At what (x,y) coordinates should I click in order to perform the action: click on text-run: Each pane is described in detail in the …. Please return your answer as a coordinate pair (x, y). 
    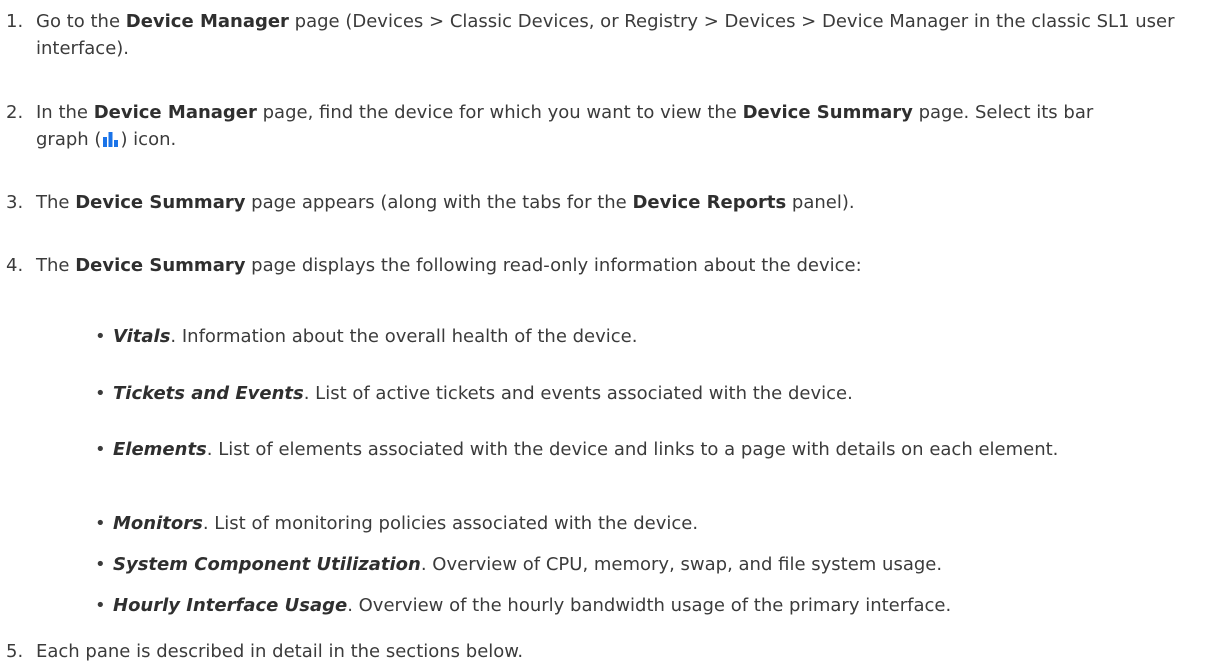
    Looking at the image, I should click on (280, 651).